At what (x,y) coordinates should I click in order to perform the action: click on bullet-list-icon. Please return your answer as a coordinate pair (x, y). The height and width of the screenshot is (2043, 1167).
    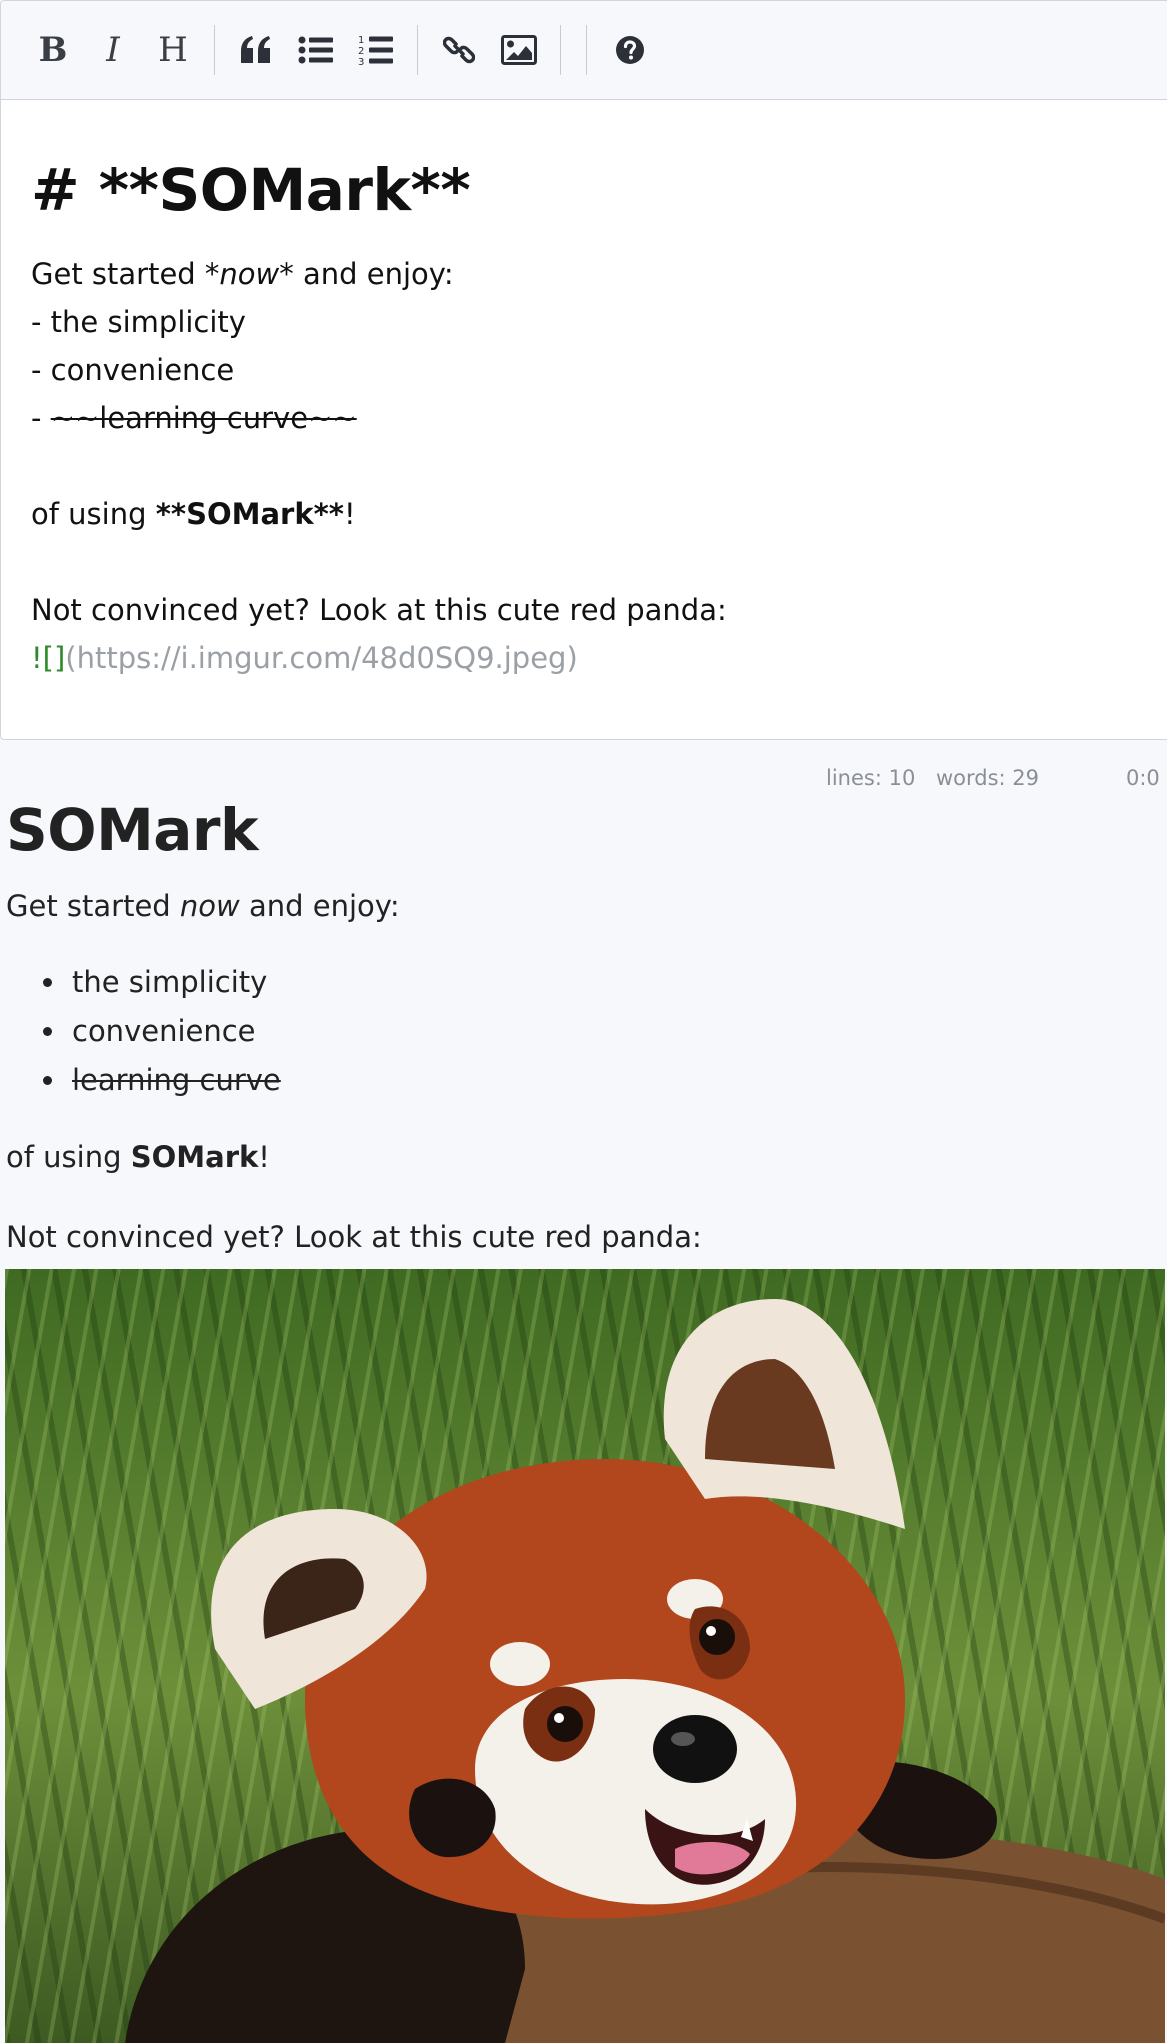
    Looking at the image, I should click on (315, 50).